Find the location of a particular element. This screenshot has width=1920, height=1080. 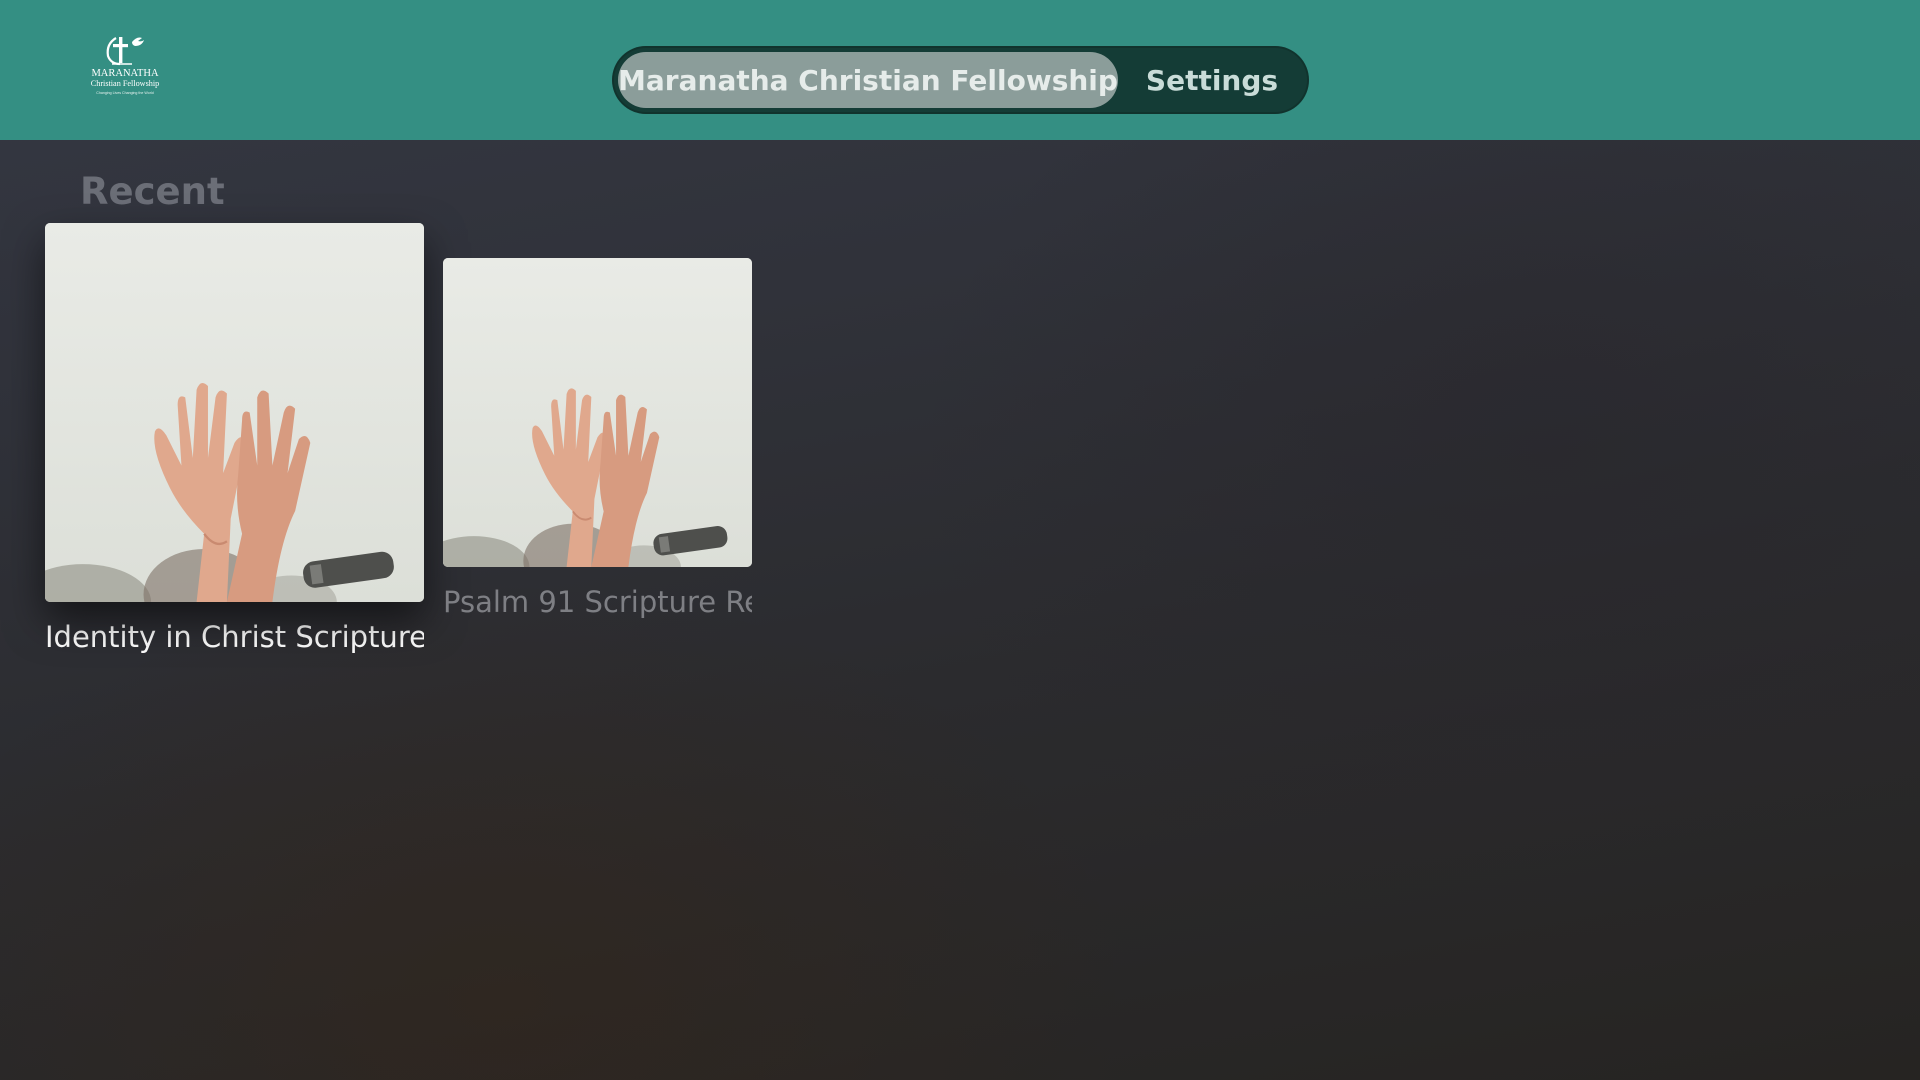

recent-item-identity-in-christ: Identity in Christ Scripture M is located at coordinates (234, 439).